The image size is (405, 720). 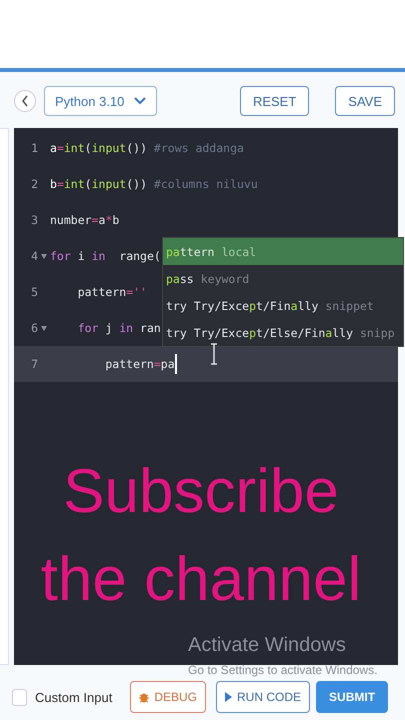 I want to click on caption-text: the channel, so click(x=201, y=580).